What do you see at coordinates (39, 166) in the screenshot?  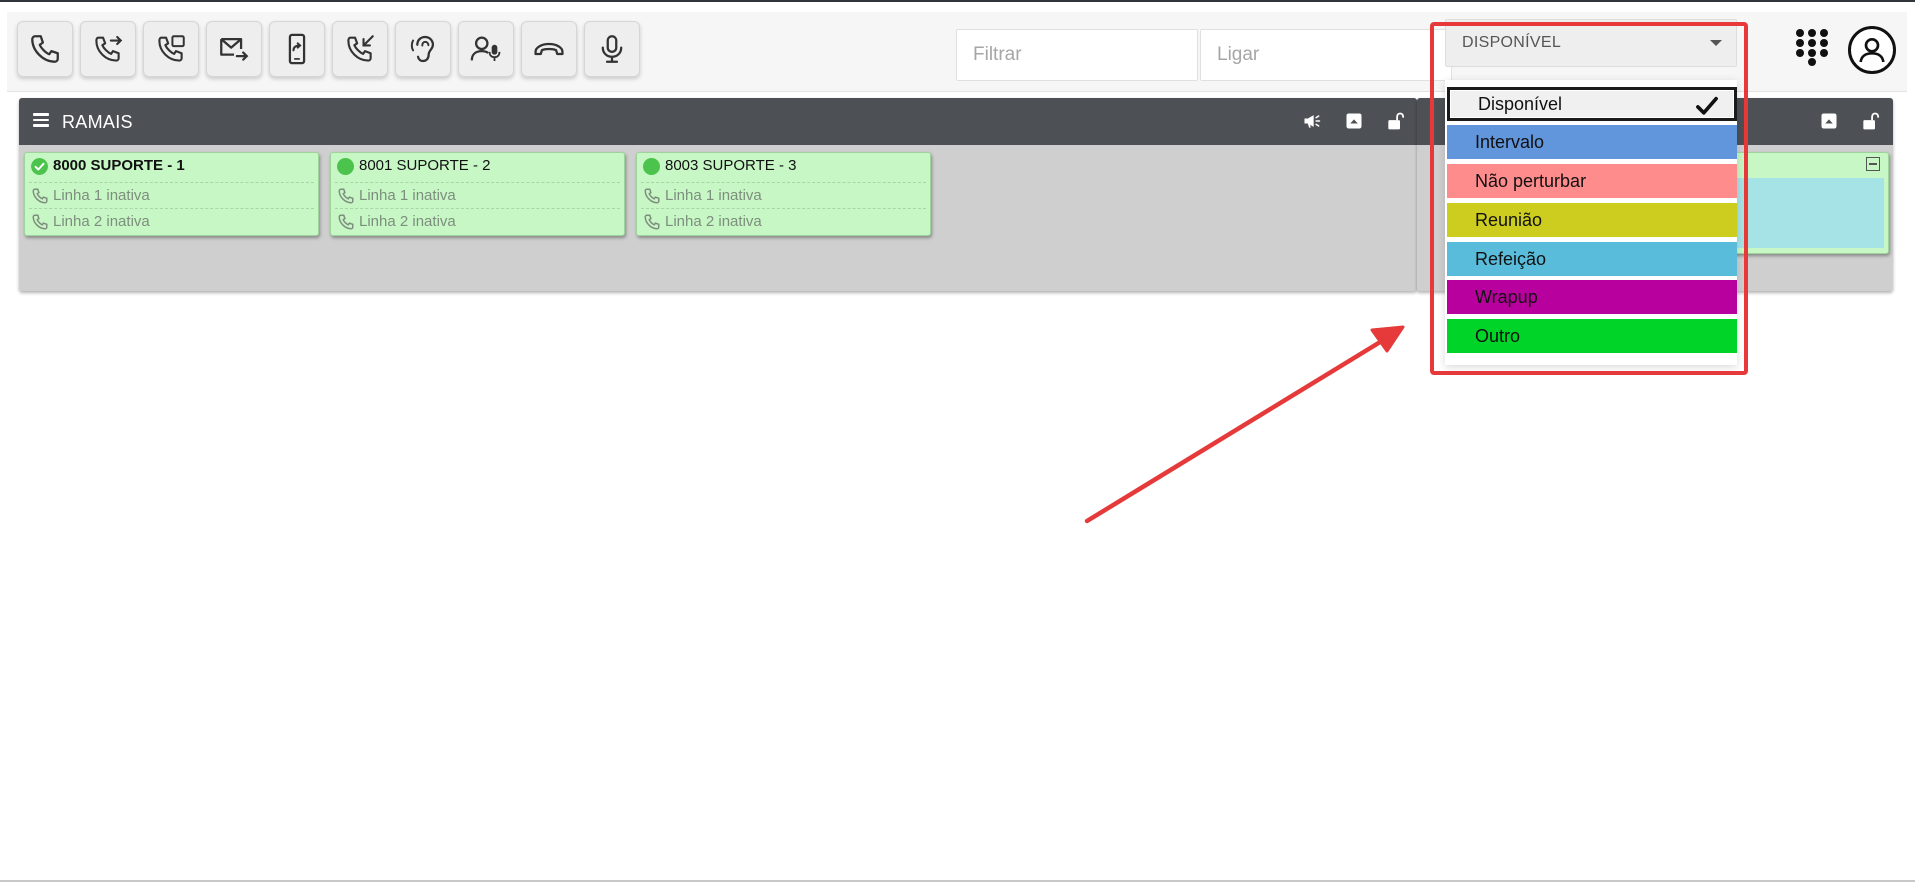 I see `check-circle-icon` at bounding box center [39, 166].